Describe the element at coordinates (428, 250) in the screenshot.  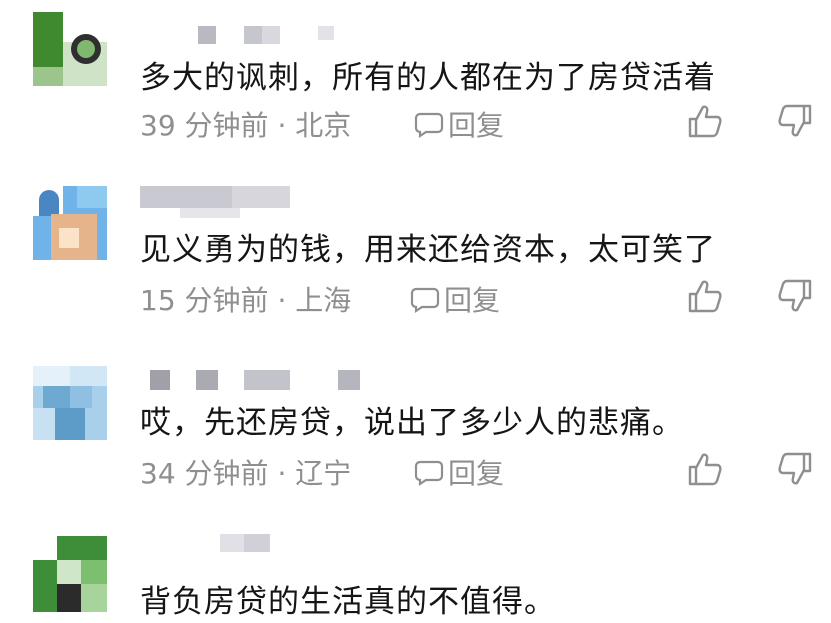
I see `comment-text: 见义勇为的钱，用来还给资本，太可笑了` at that location.